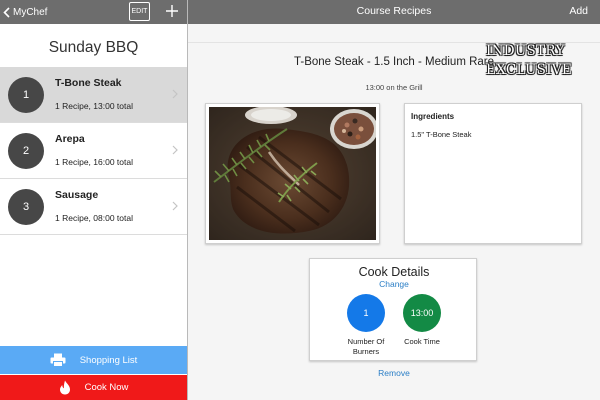  I want to click on burners-label-line-1: Number Of, so click(366, 341).